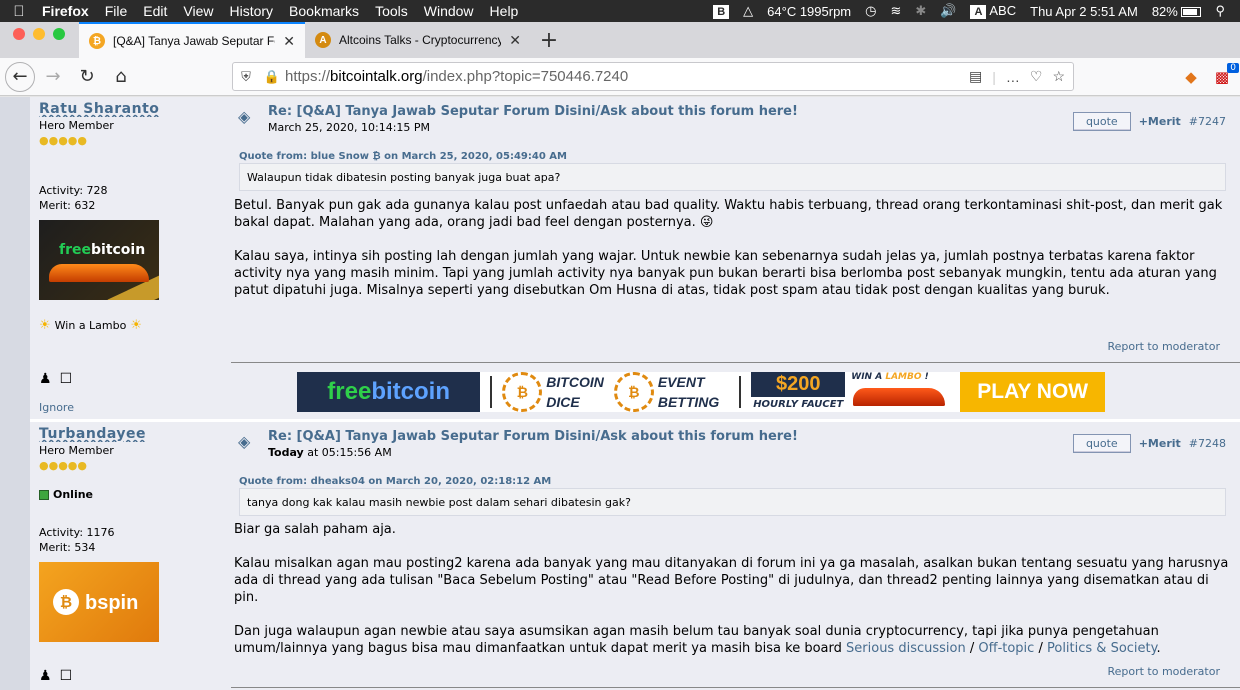 This screenshot has height=690, width=1240. I want to click on avatar-logo: freebitcoin, so click(102, 250).